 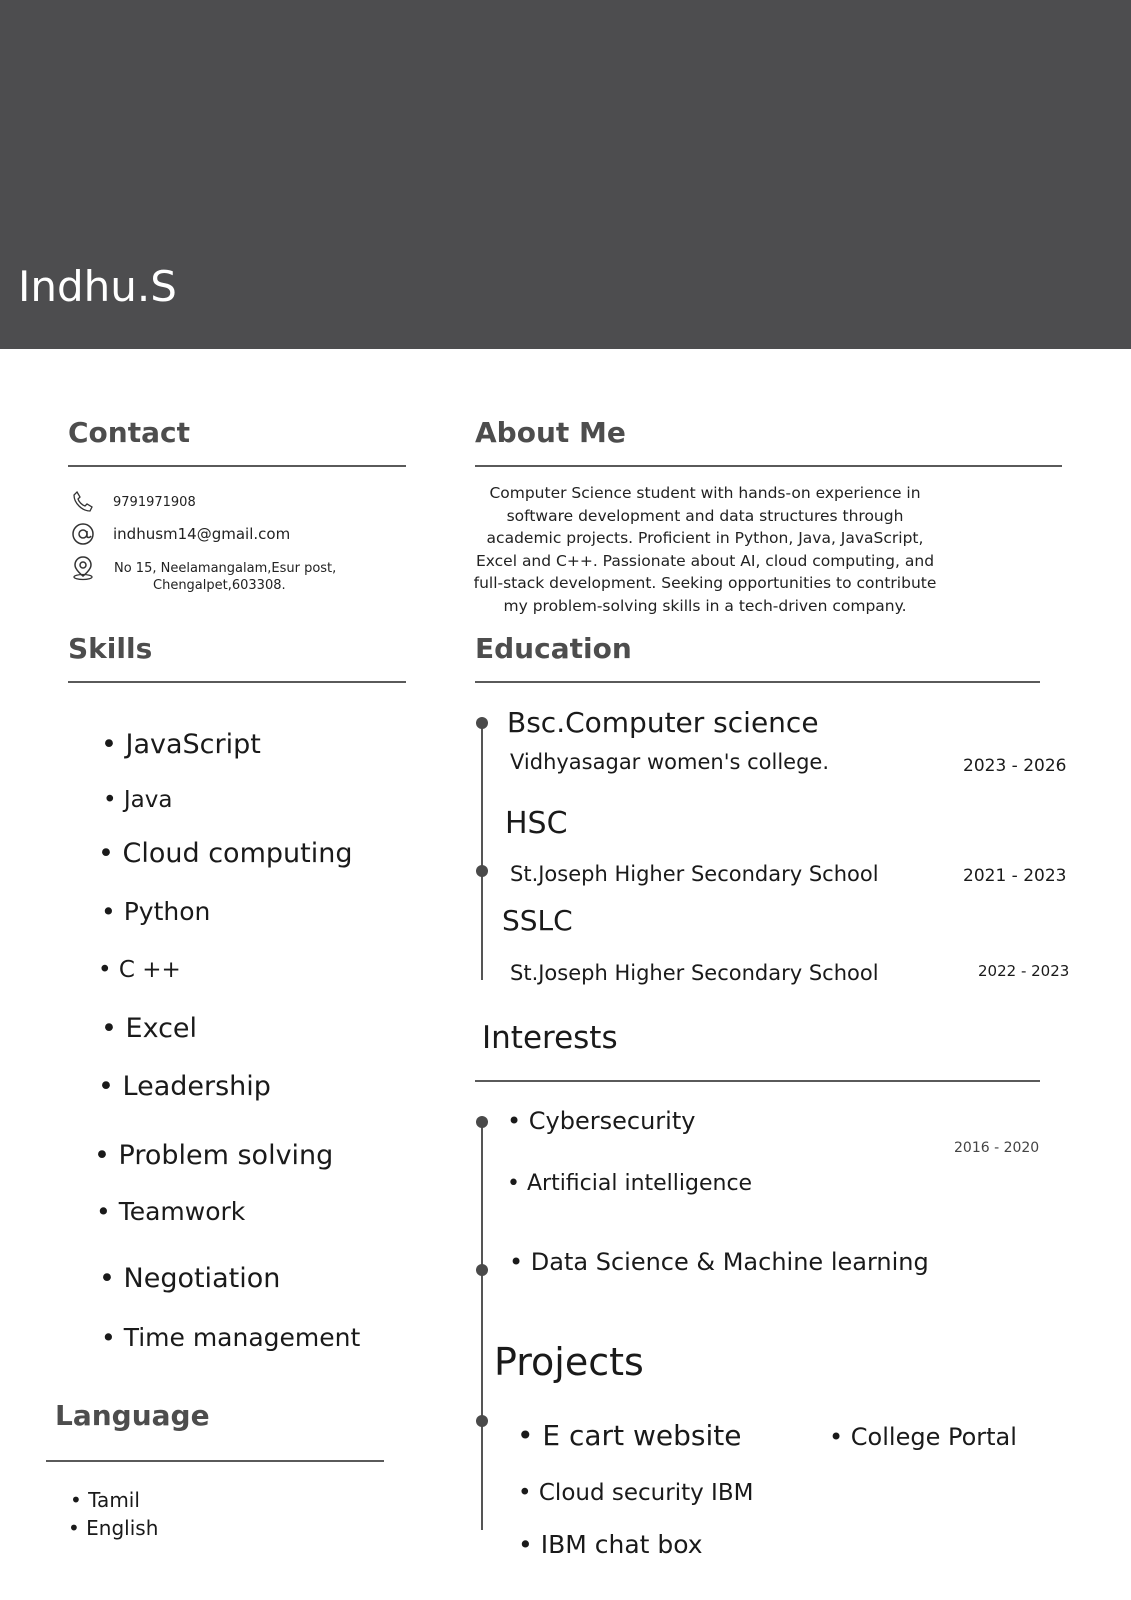 I want to click on language-item: • Tamil, so click(x=105, y=1500).